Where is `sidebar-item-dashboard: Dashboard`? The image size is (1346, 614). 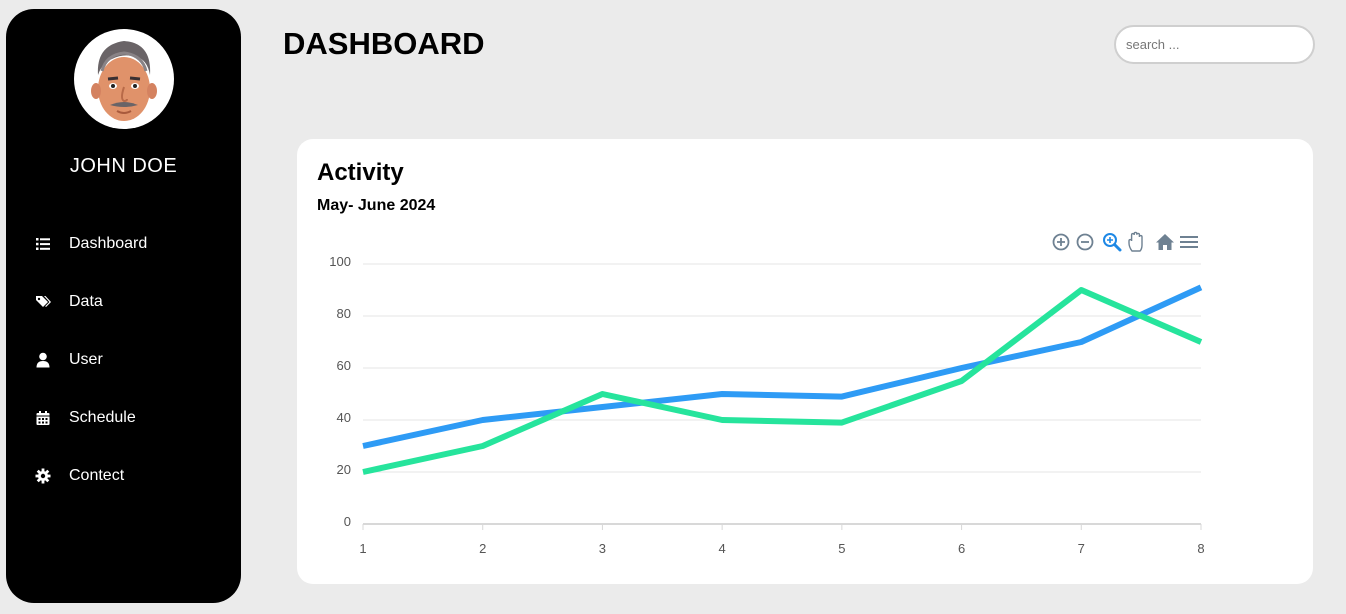
sidebar-item-dashboard: Dashboard is located at coordinates (123, 244).